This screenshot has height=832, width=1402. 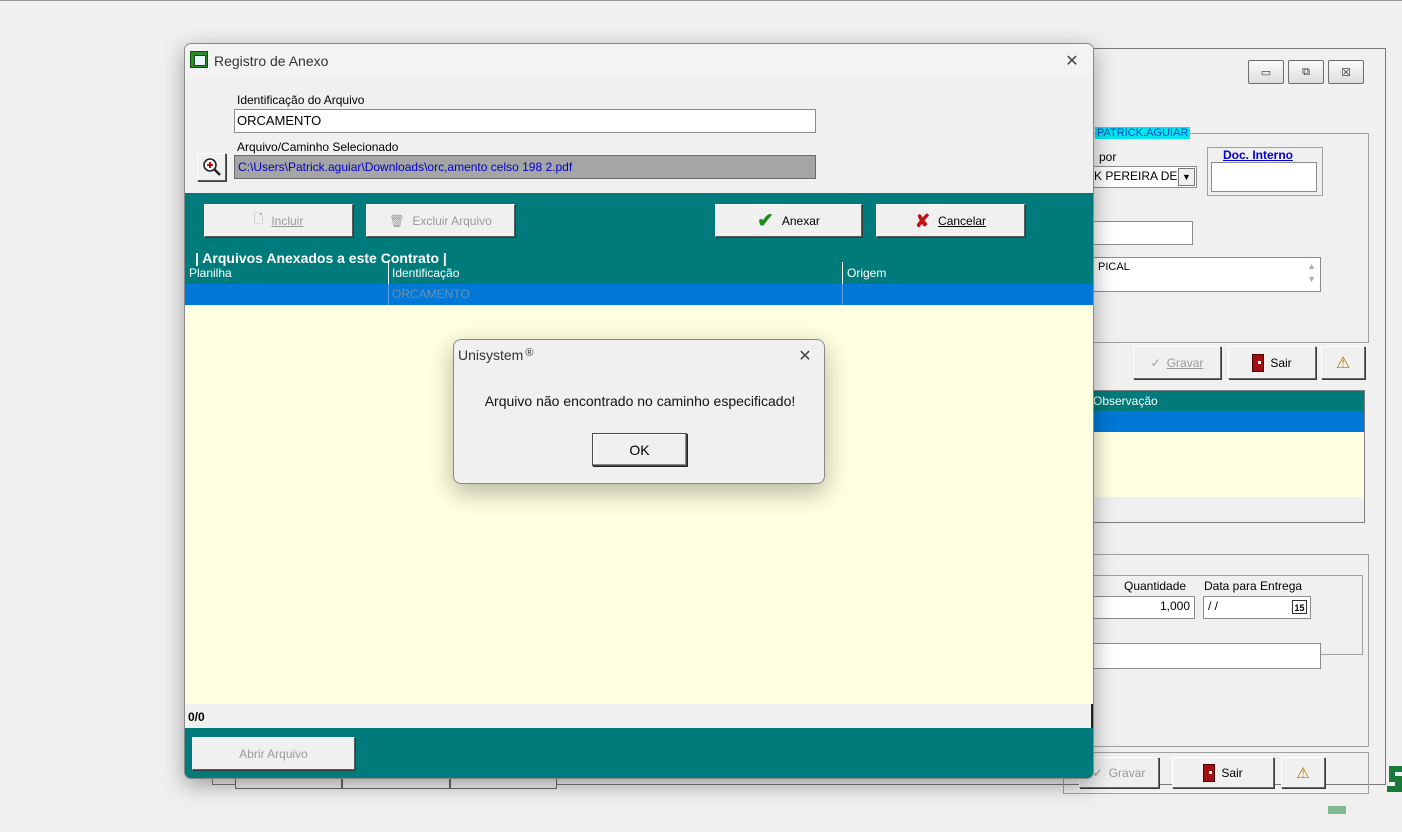 I want to click on data-entrega-label: Data para Entrega, so click(x=1253, y=586).